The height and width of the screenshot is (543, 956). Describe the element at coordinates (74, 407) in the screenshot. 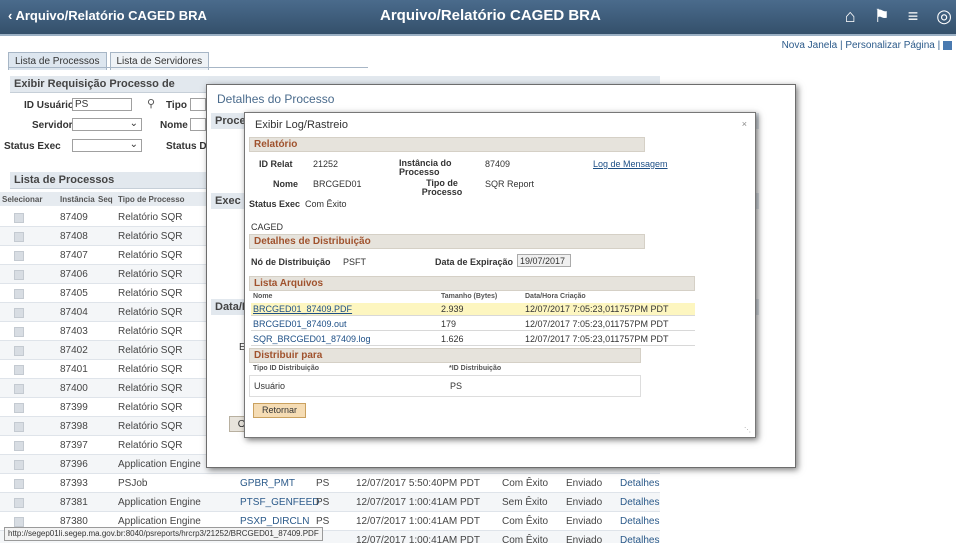

I see `instance-cell: 87399` at that location.